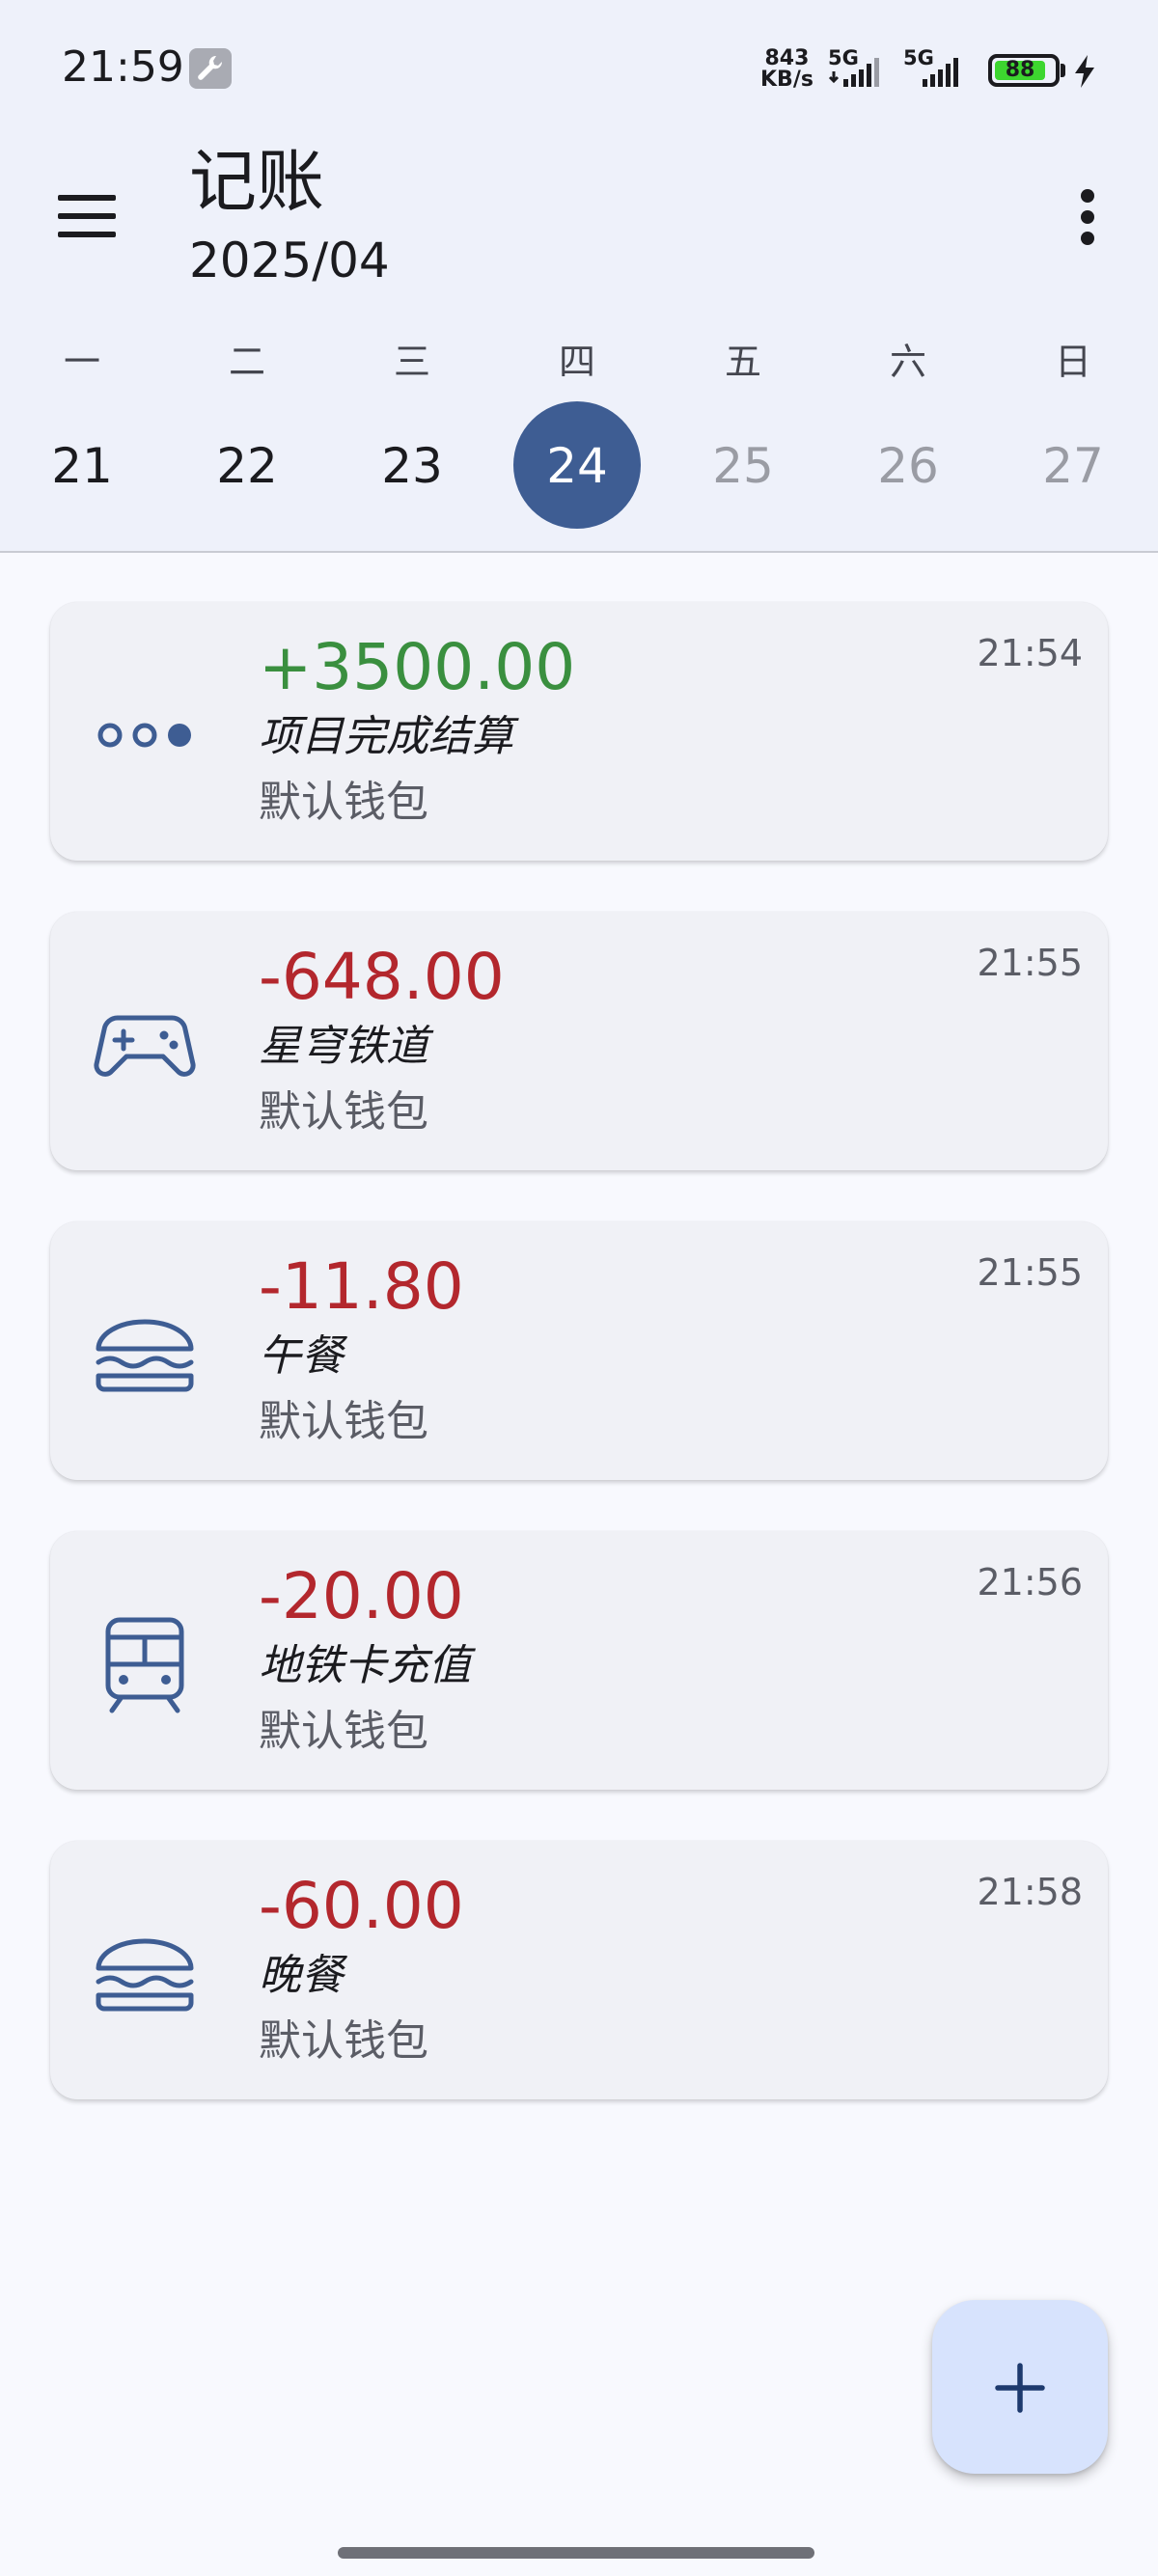  I want to click on network-speed-unit: KB/s, so click(786, 80).